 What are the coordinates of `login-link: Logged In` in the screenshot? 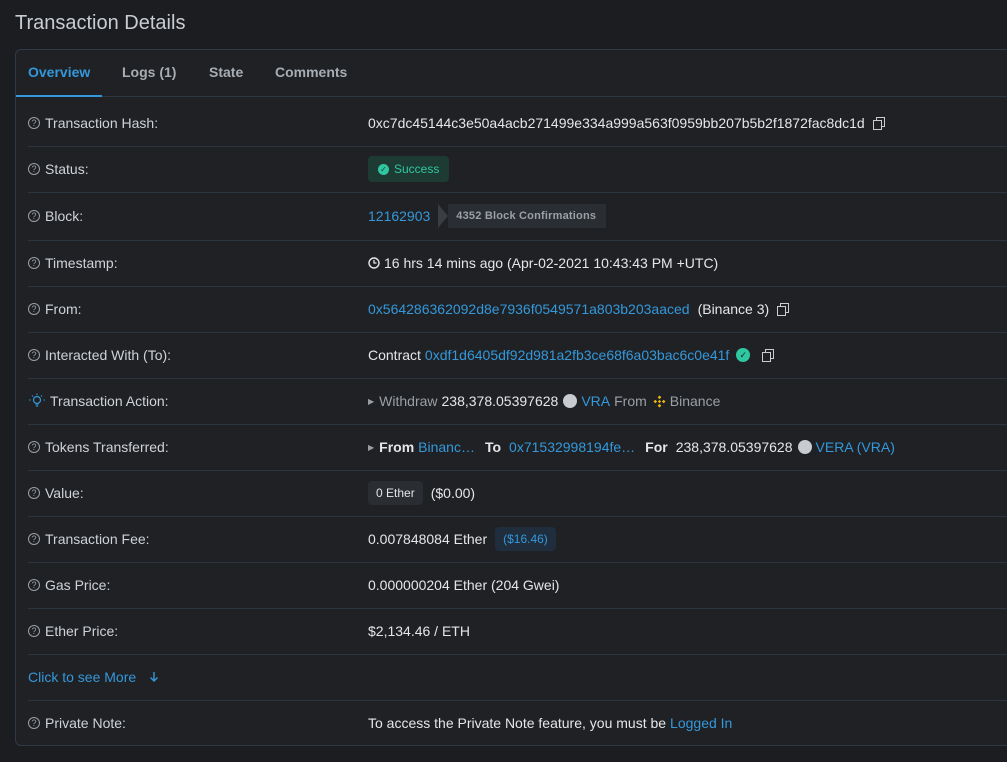 It's located at (701, 723).